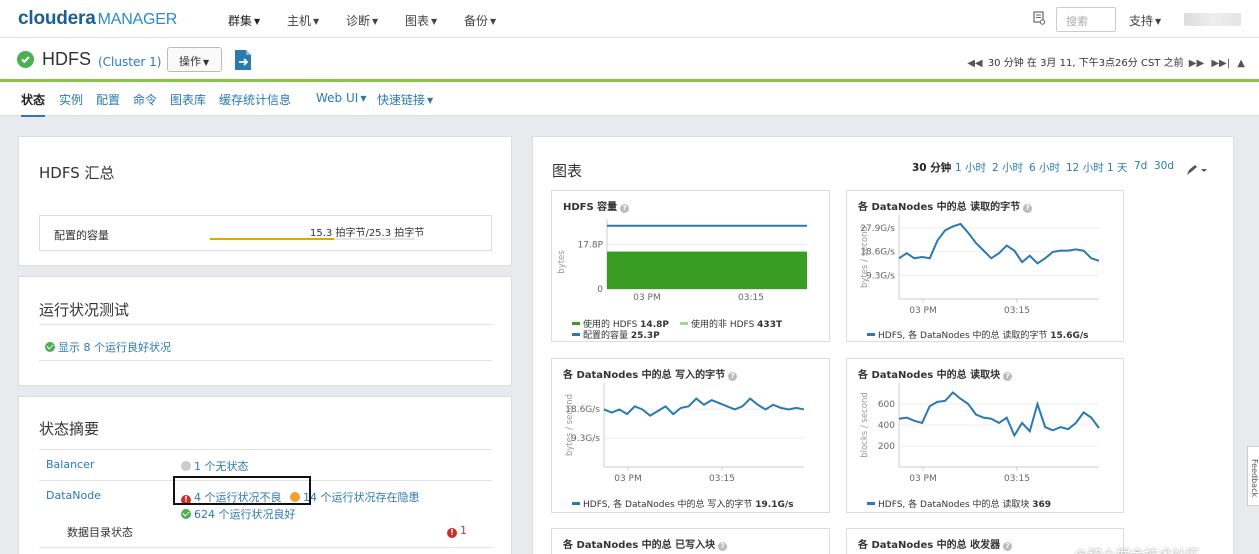 Image resolution: width=1259 pixels, height=554 pixels. What do you see at coordinates (1039, 18) in the screenshot?
I see `notification-icon` at bounding box center [1039, 18].